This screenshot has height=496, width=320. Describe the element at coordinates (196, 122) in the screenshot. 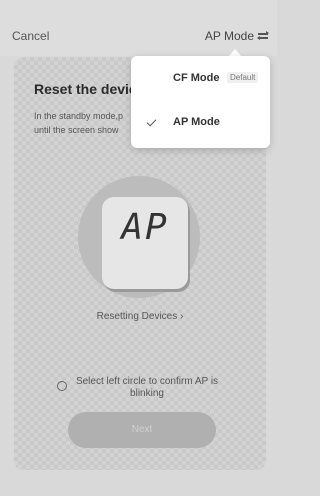

I see `menu-item-label: AP Mode` at that location.